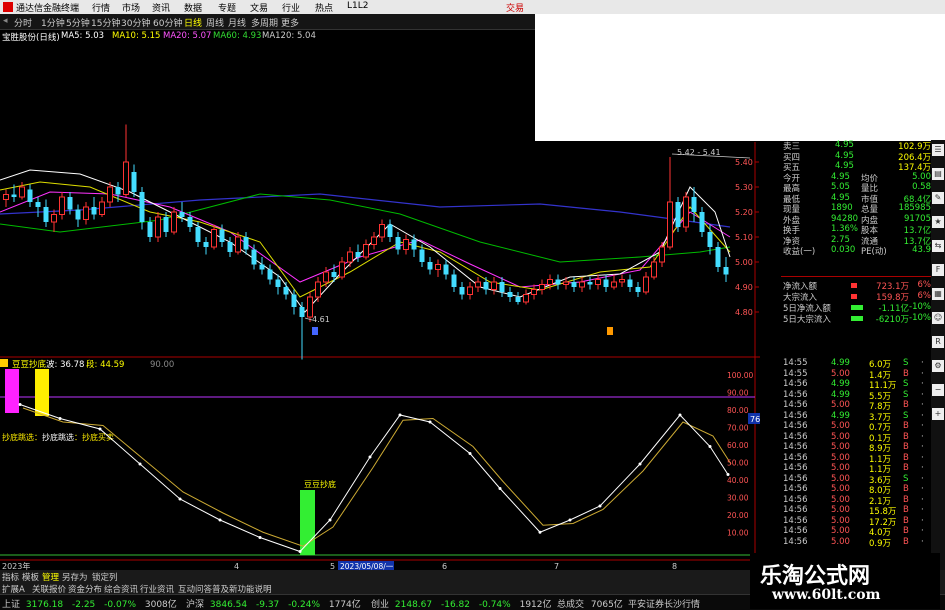 The image size is (945, 610). I want to click on tab-30min: 30分钟, so click(135, 22).